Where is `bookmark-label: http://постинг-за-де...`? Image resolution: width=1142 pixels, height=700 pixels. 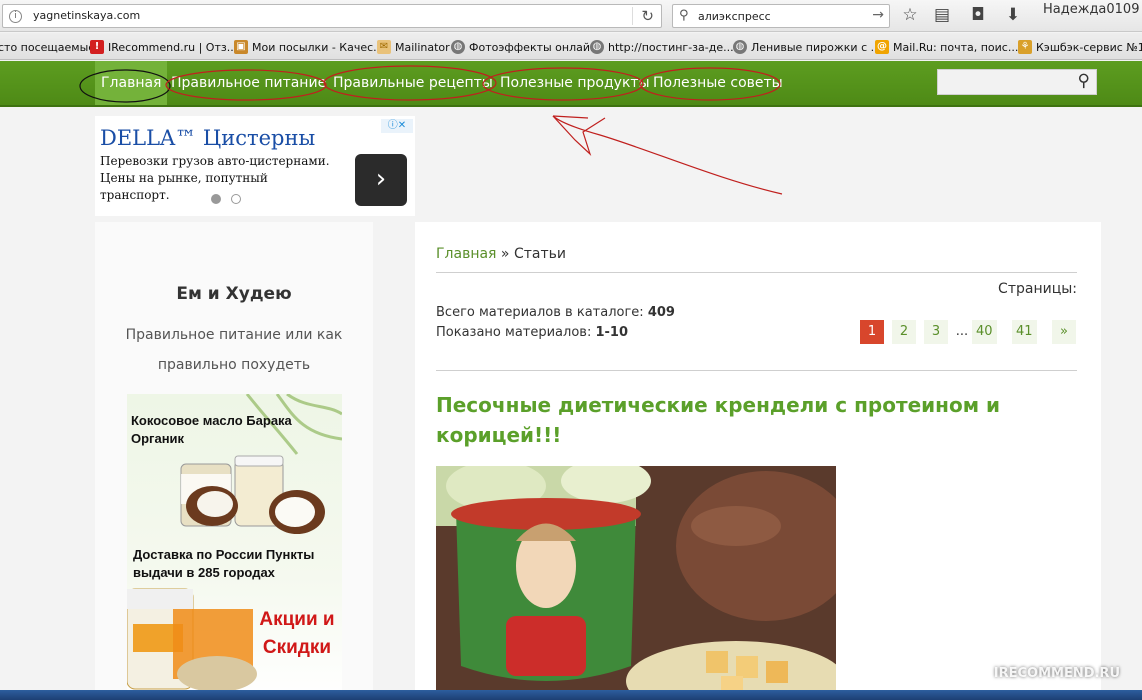
bookmark-label: http://постинг-за-де... is located at coordinates (671, 47).